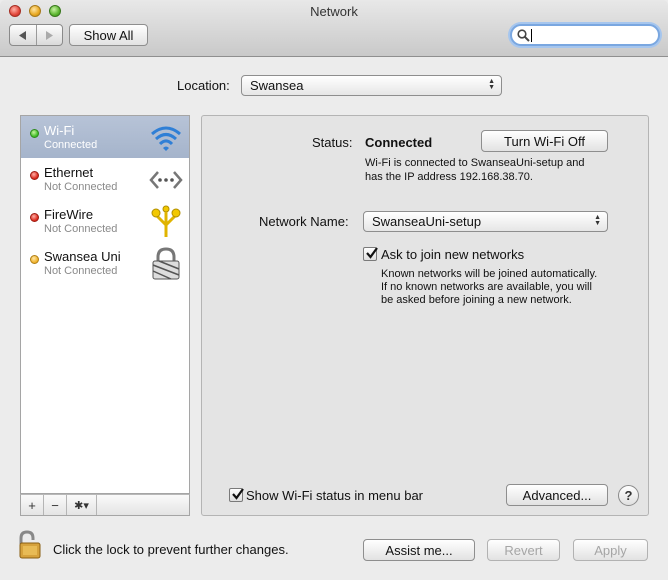 Image resolution: width=668 pixels, height=580 pixels. What do you see at coordinates (334, 11) in the screenshot?
I see `window-title: Network` at bounding box center [334, 11].